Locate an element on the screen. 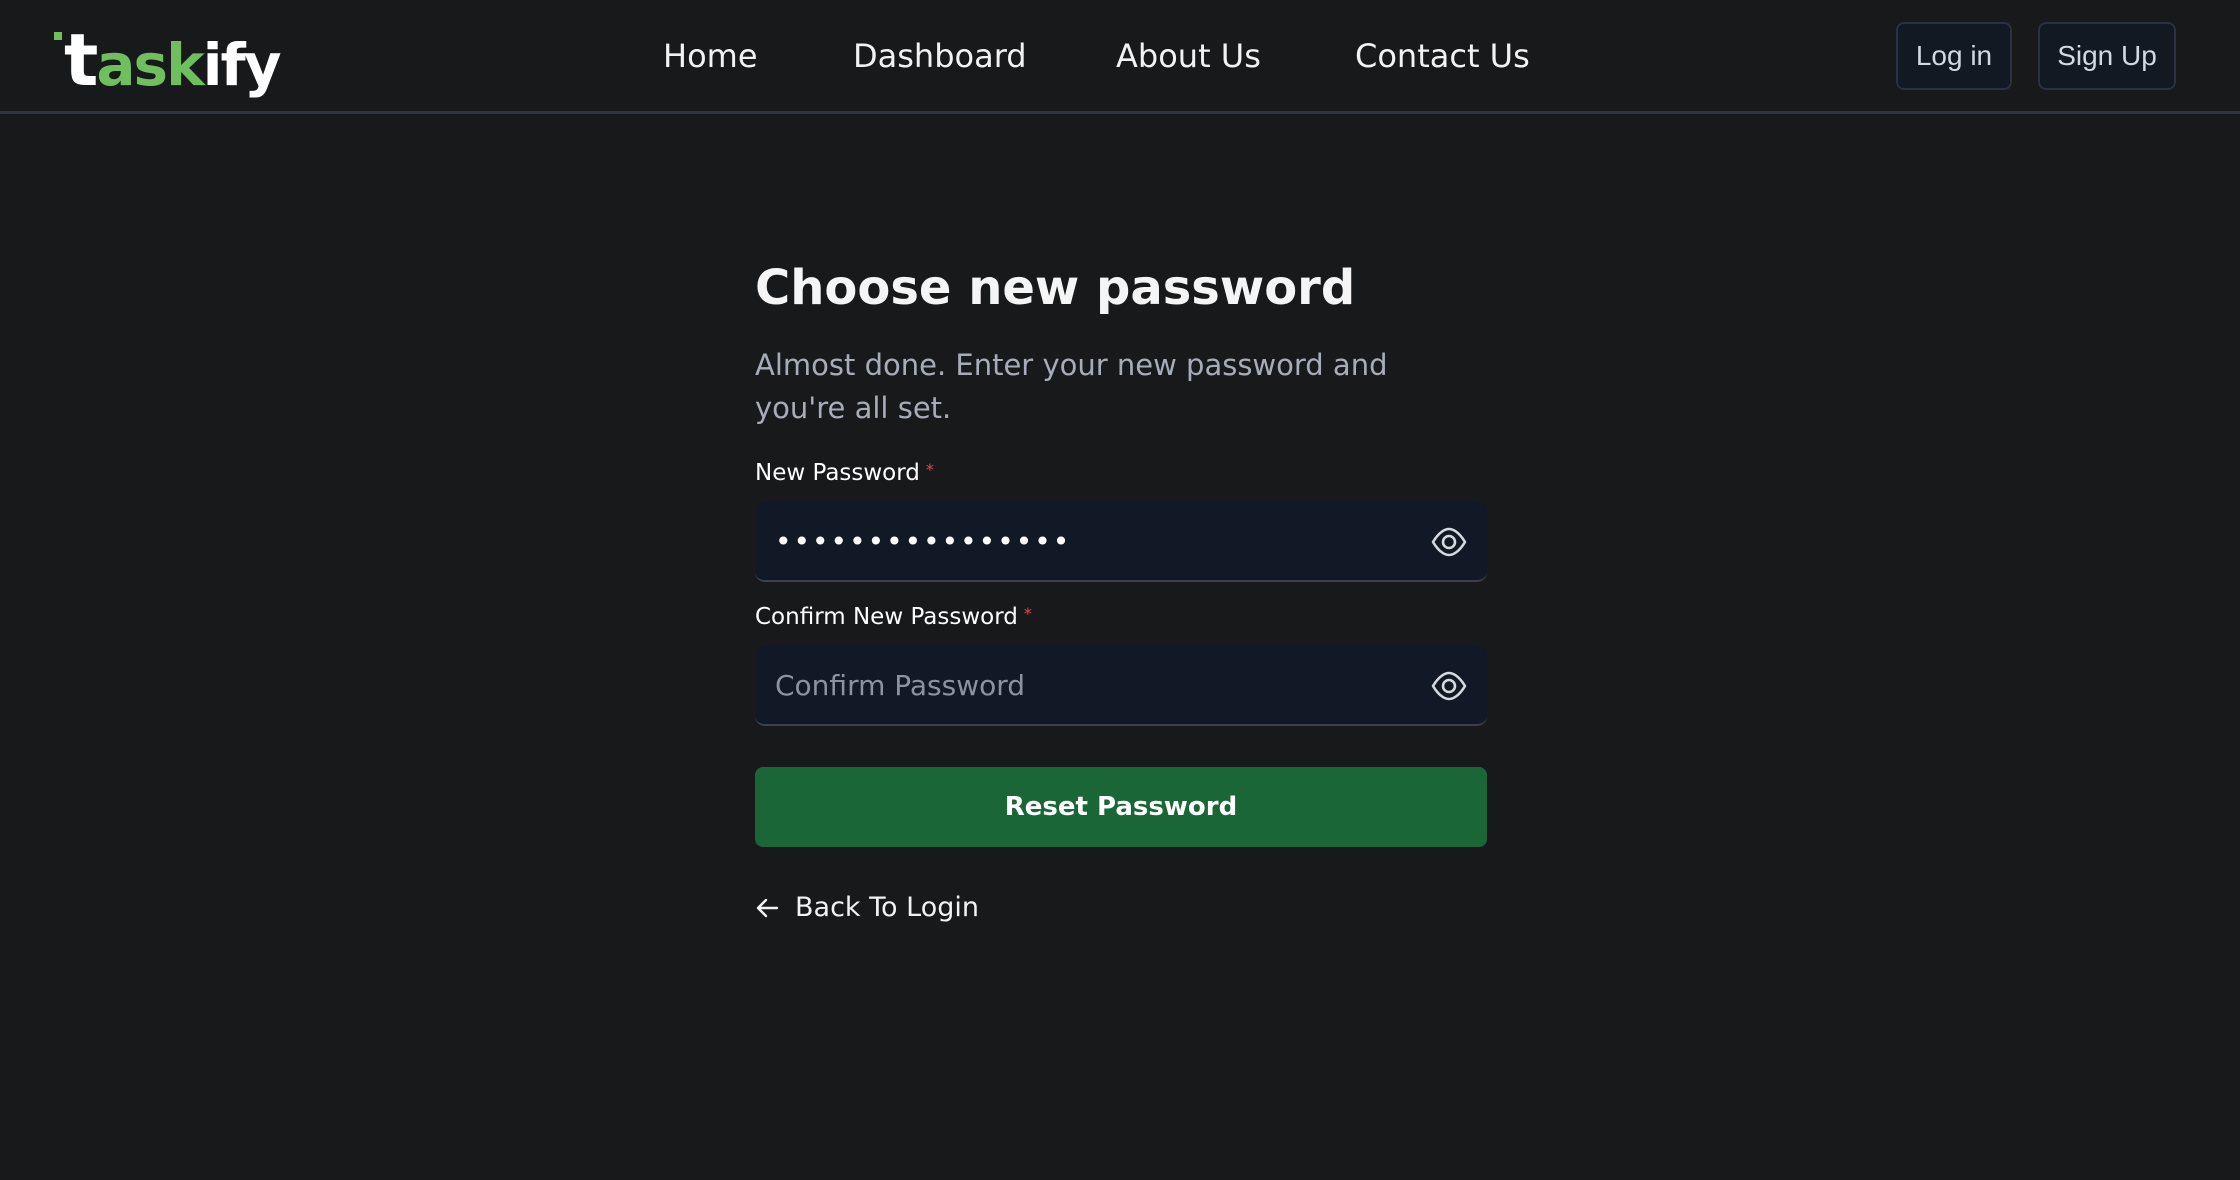  new-password-input is located at coordinates (1075, 541).